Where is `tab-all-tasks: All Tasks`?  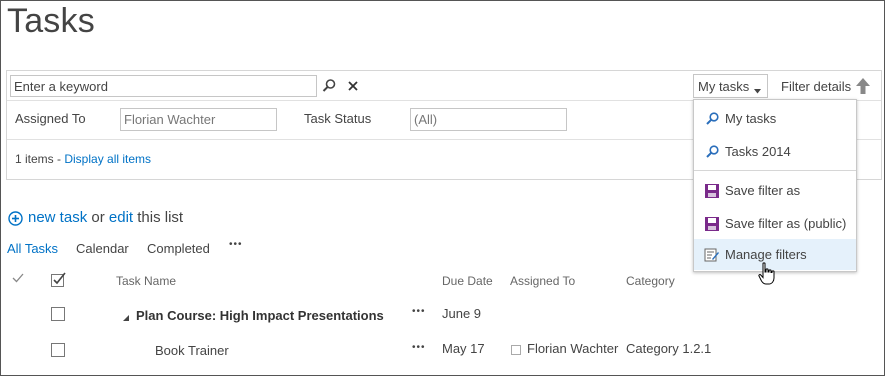 tab-all-tasks: All Tasks is located at coordinates (32, 248).